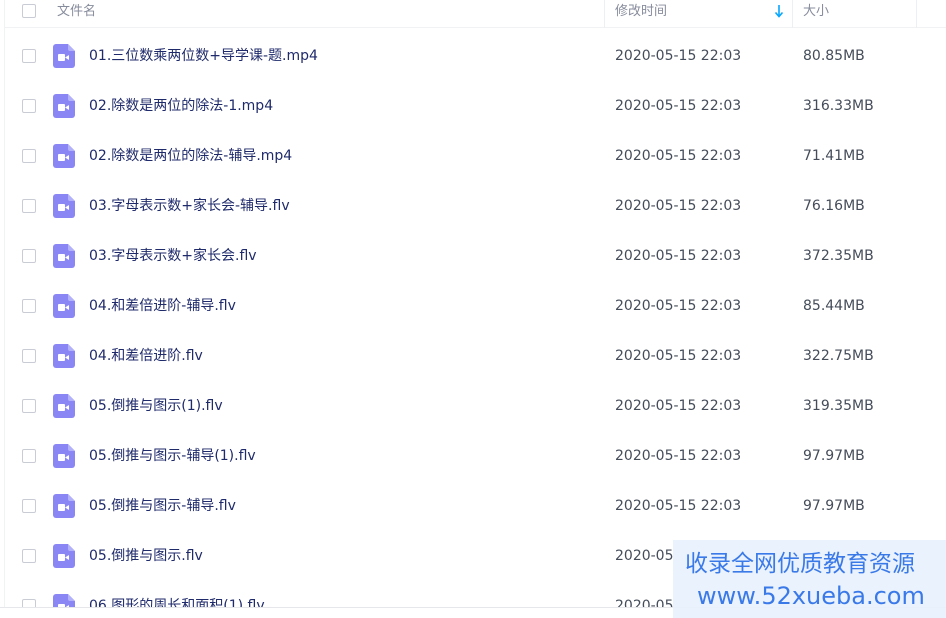  I want to click on file-name-link: 05.倒推与图示(1).flv, so click(156, 406).